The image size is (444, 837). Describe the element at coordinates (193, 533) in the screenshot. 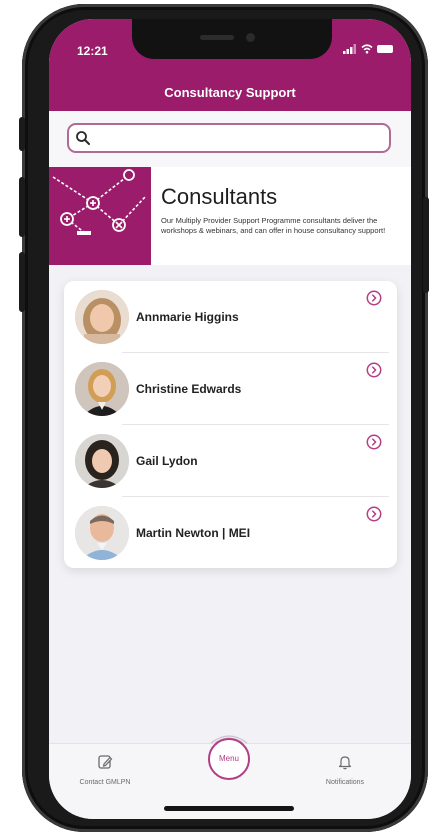

I see `consultant-name: Martin Newton | MEI` at that location.